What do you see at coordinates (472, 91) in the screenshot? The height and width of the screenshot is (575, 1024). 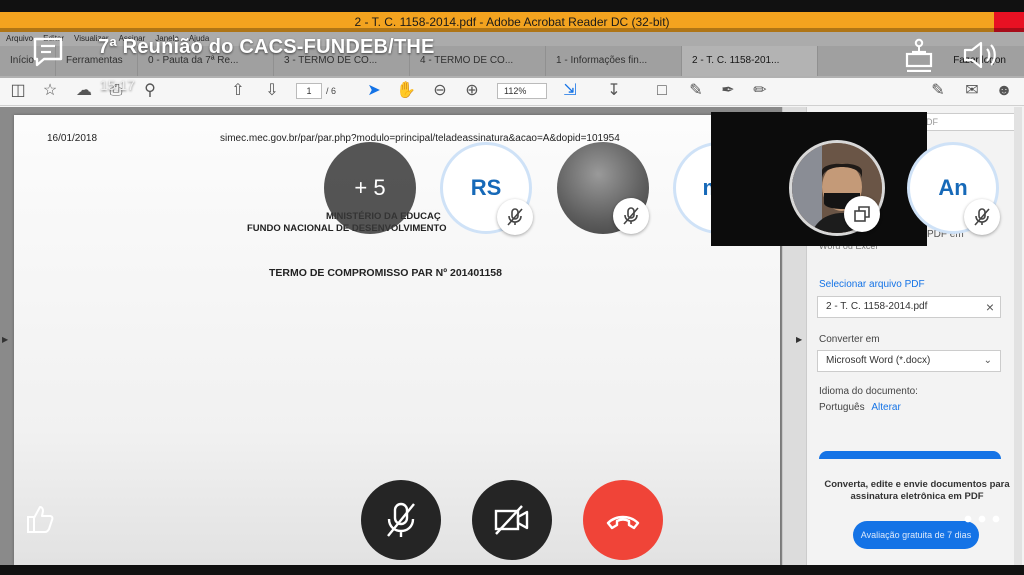 I see `zoom-in-icon: ⊕` at bounding box center [472, 91].